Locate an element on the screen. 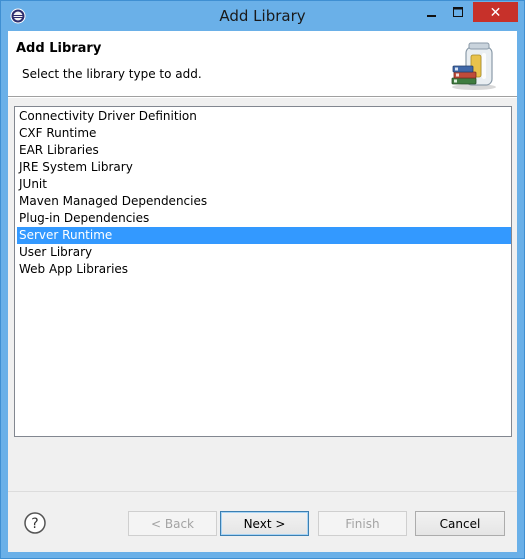  list-item: JRE System Library is located at coordinates (264, 167).